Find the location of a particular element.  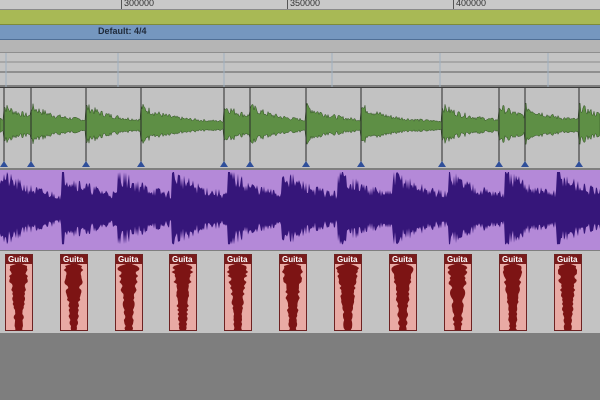

ruler-label-3: 400000 is located at coordinates (471, 4).